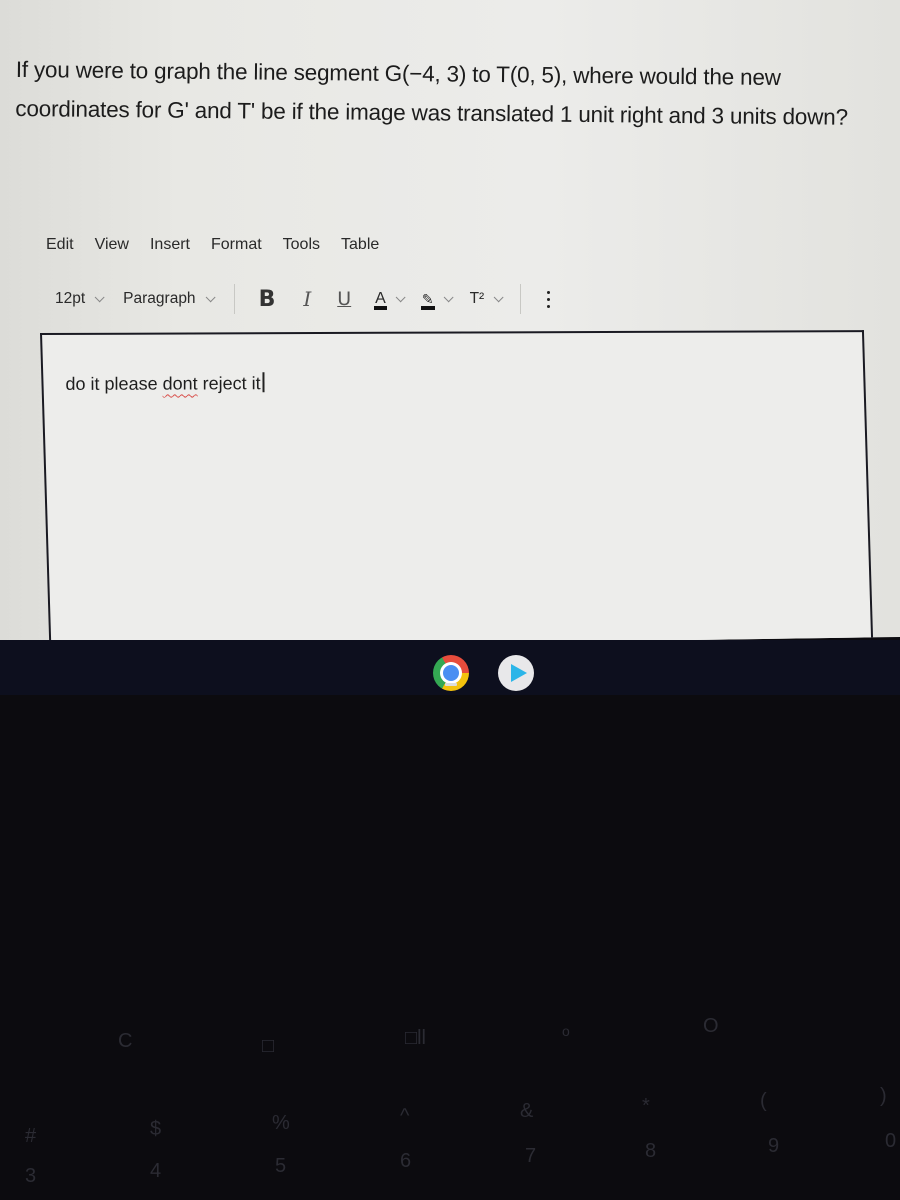 This screenshot has width=900, height=1200. I want to click on more-options-button, so click(549, 299).